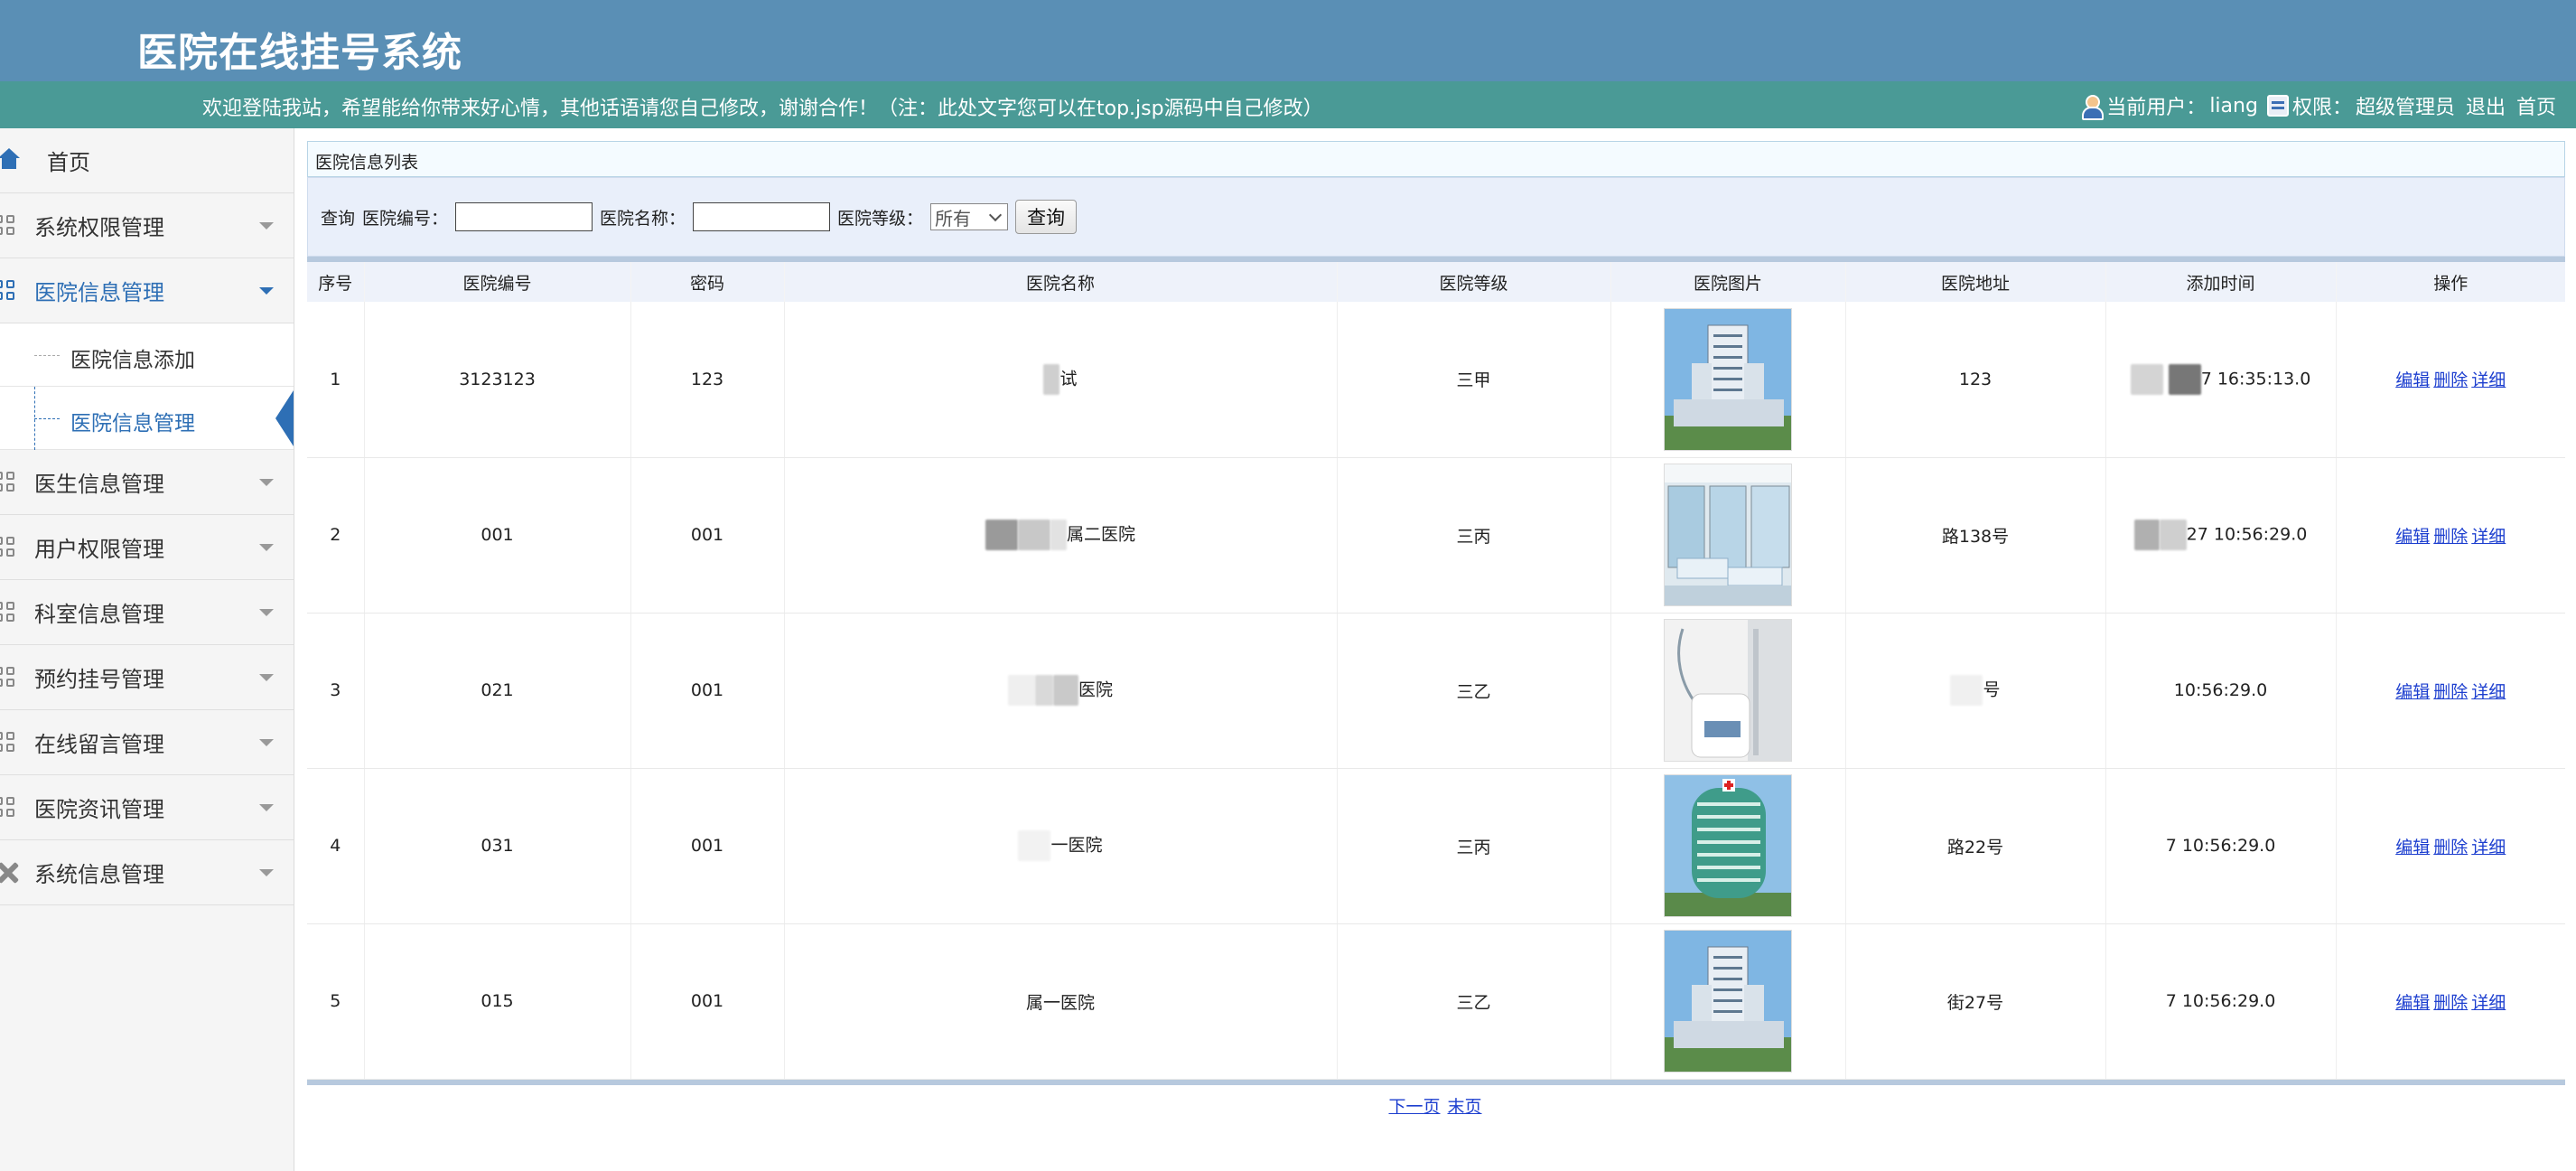 The height and width of the screenshot is (1171, 2576). I want to click on sidebar-item-home: 首页, so click(147, 160).